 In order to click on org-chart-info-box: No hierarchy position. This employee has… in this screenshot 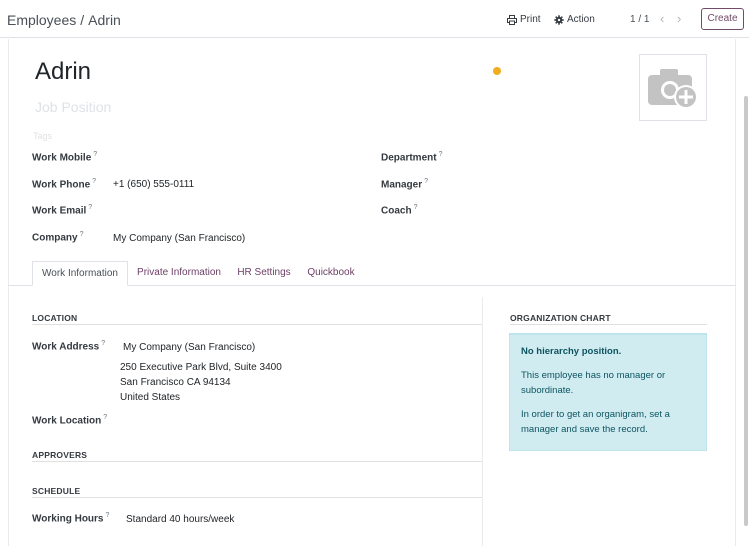, I will do `click(608, 392)`.